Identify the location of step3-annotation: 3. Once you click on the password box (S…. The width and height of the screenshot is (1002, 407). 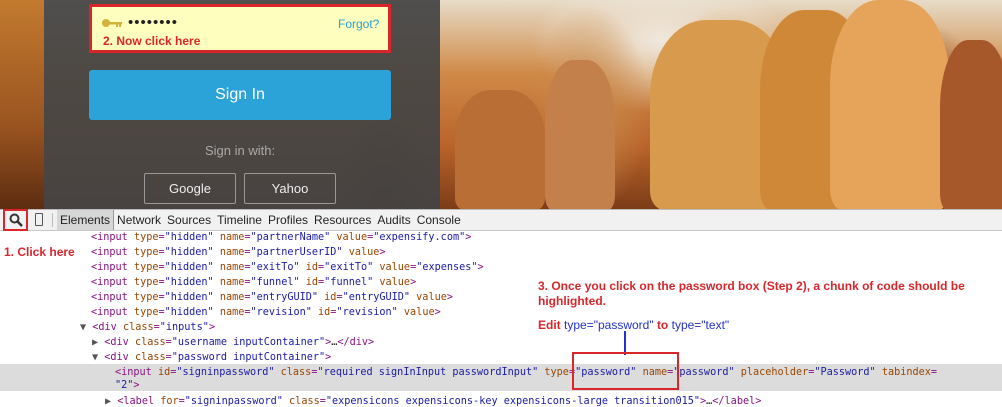
(751, 293).